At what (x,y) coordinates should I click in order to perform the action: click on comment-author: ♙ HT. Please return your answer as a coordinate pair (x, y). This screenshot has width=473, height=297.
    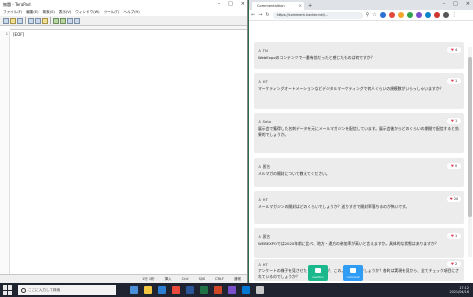
    Looking at the image, I should click on (263, 81).